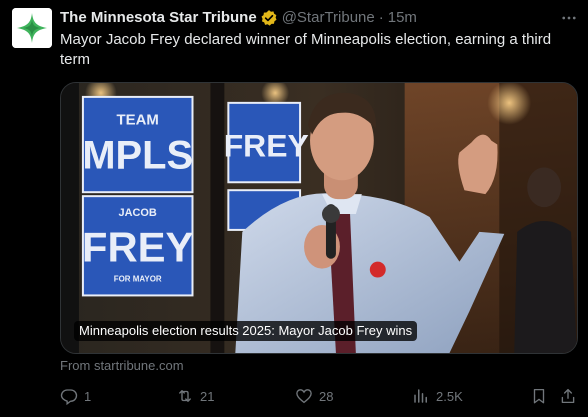  Describe the element at coordinates (122, 366) in the screenshot. I see `card-source: From startribune.com` at that location.